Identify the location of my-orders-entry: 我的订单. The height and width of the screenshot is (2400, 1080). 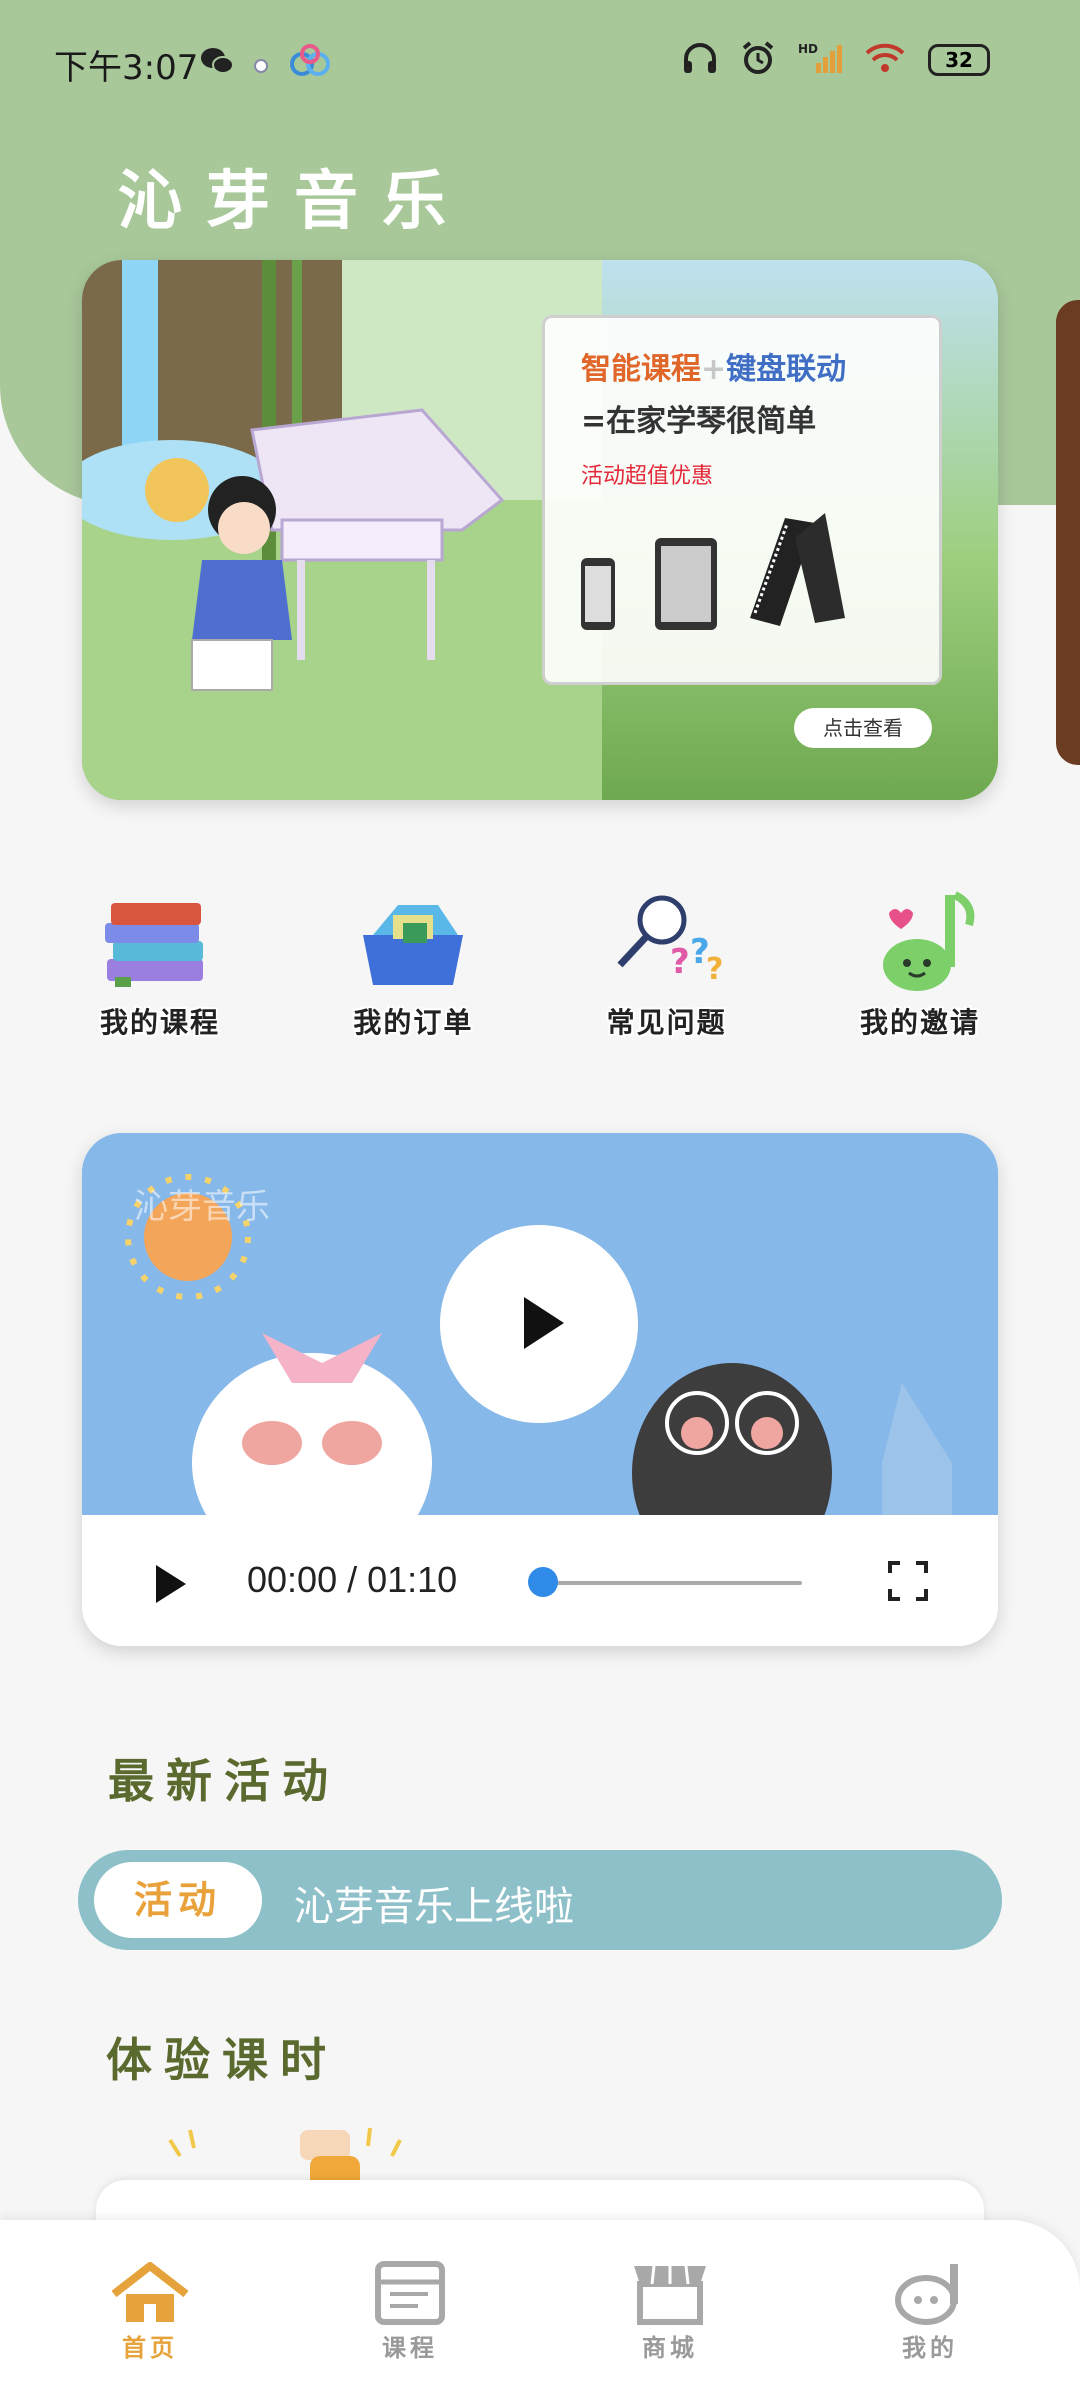
(413, 963).